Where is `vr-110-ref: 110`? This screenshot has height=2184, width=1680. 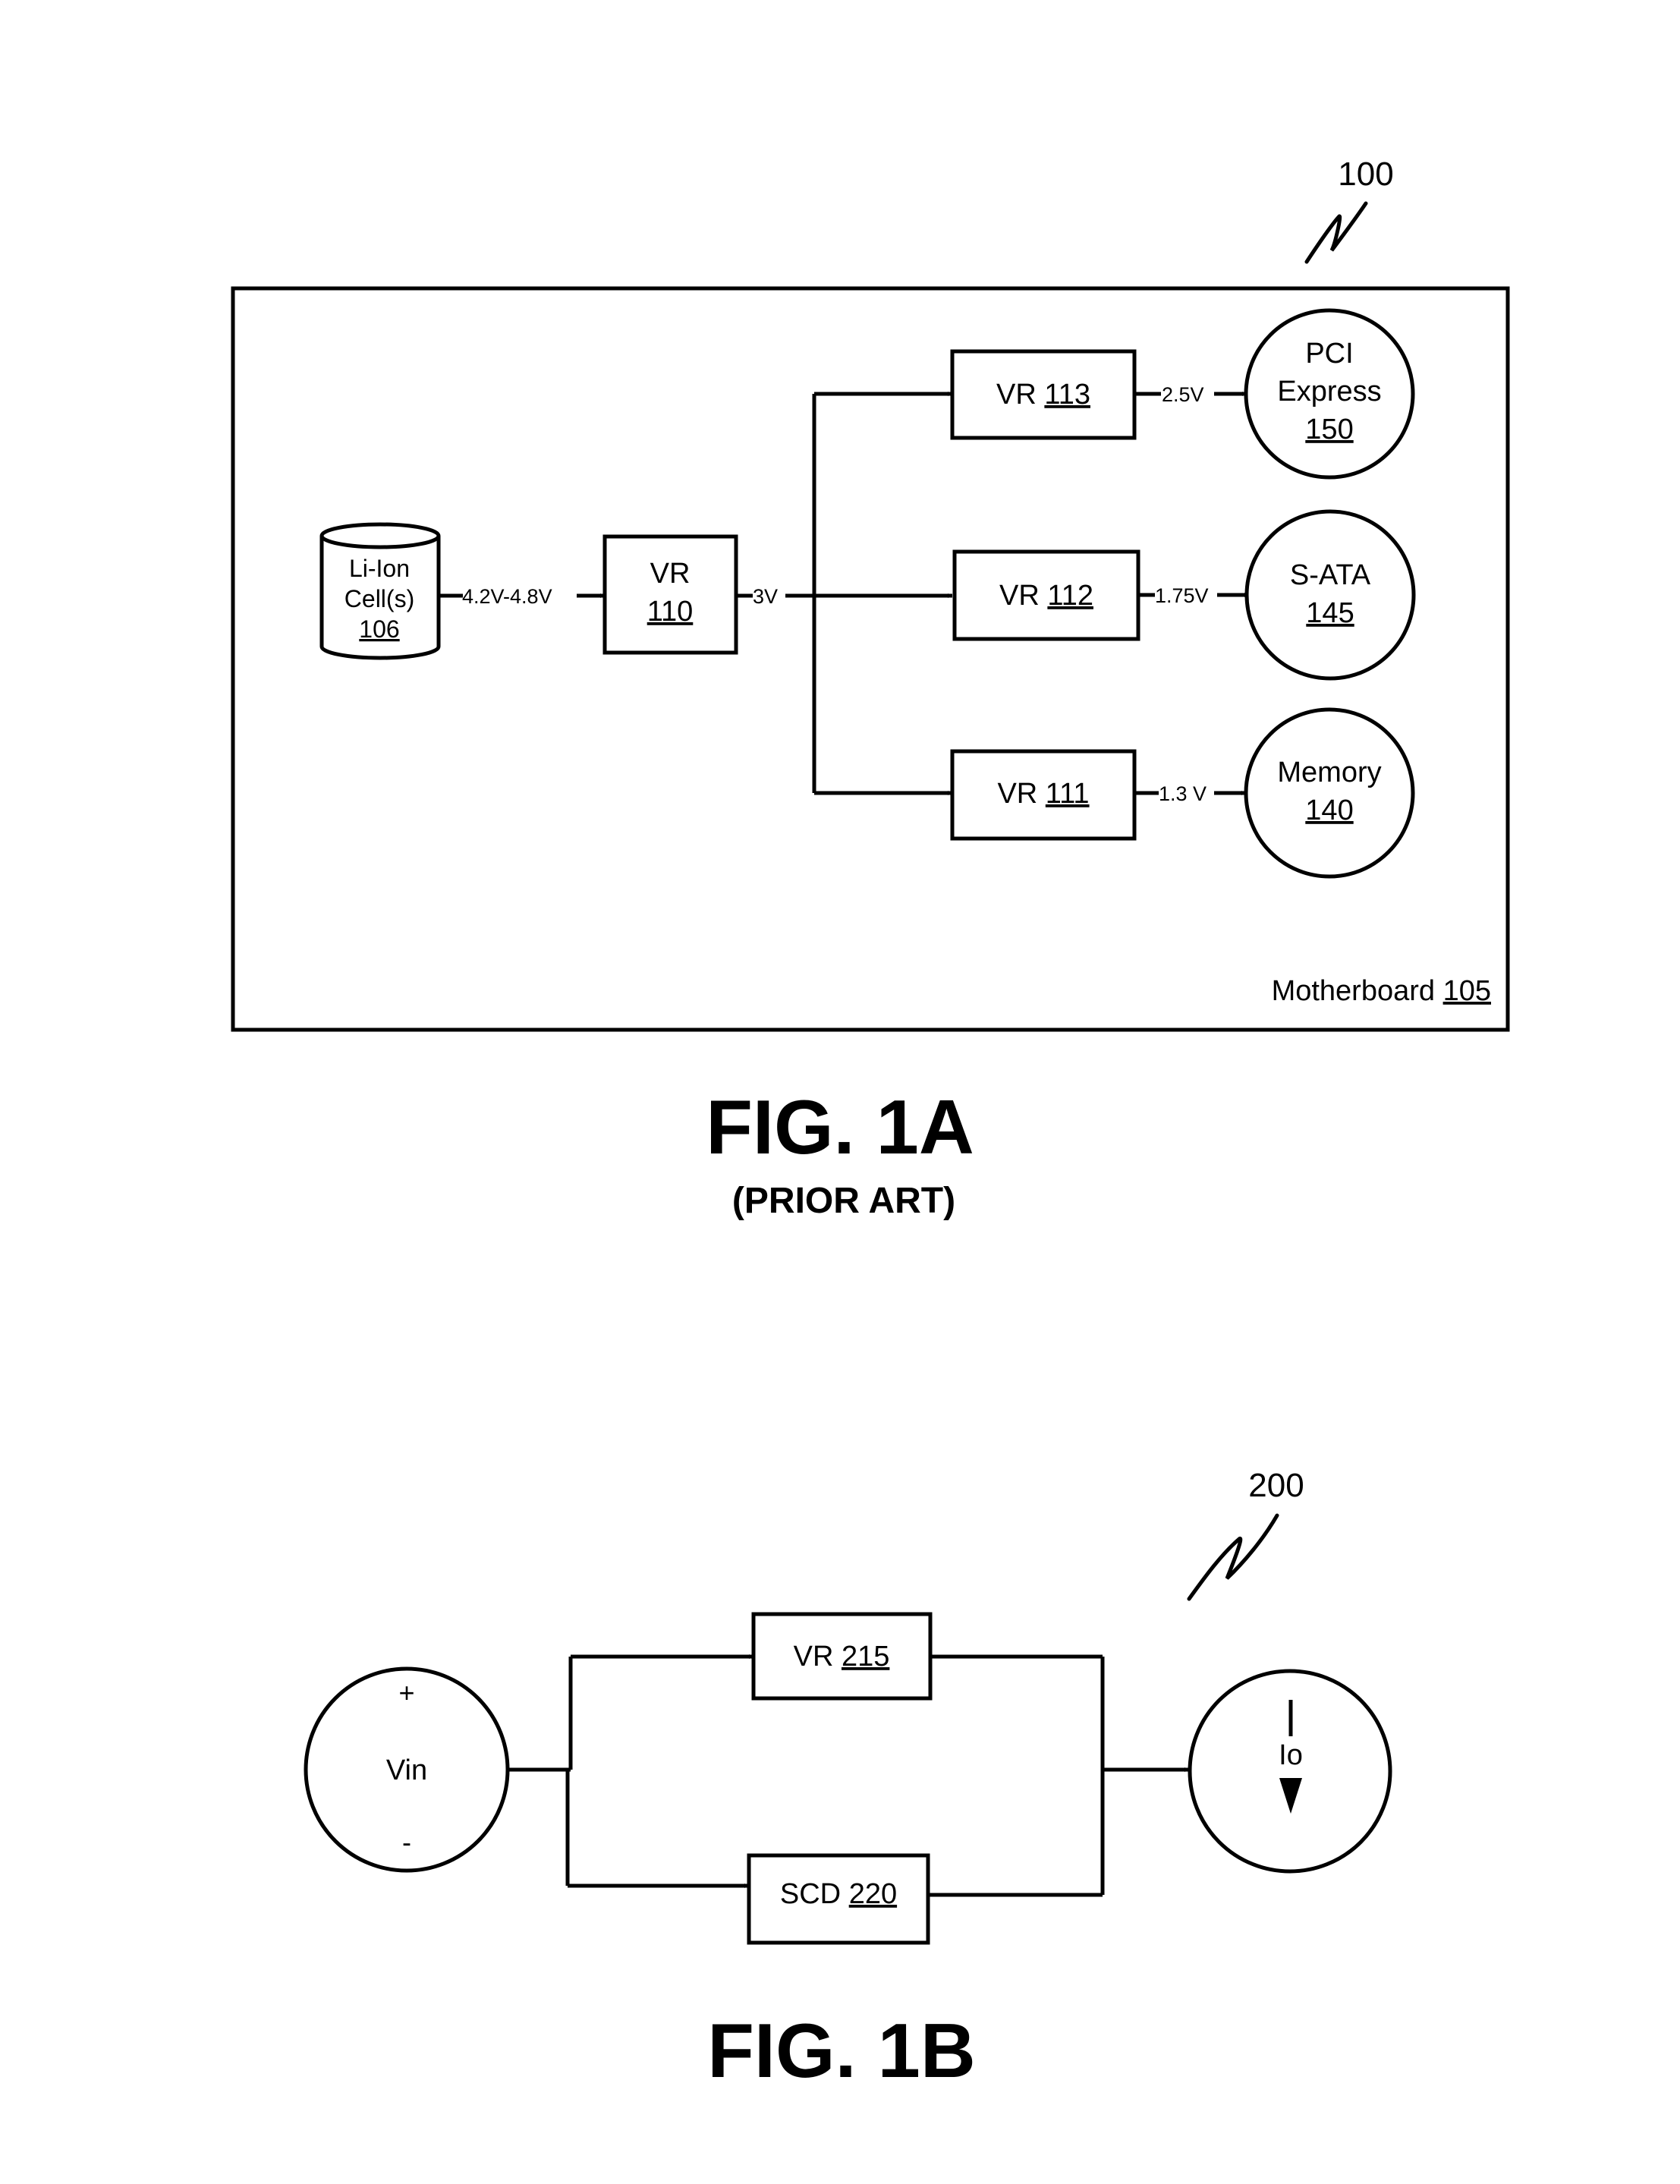 vr-110-ref: 110 is located at coordinates (670, 612).